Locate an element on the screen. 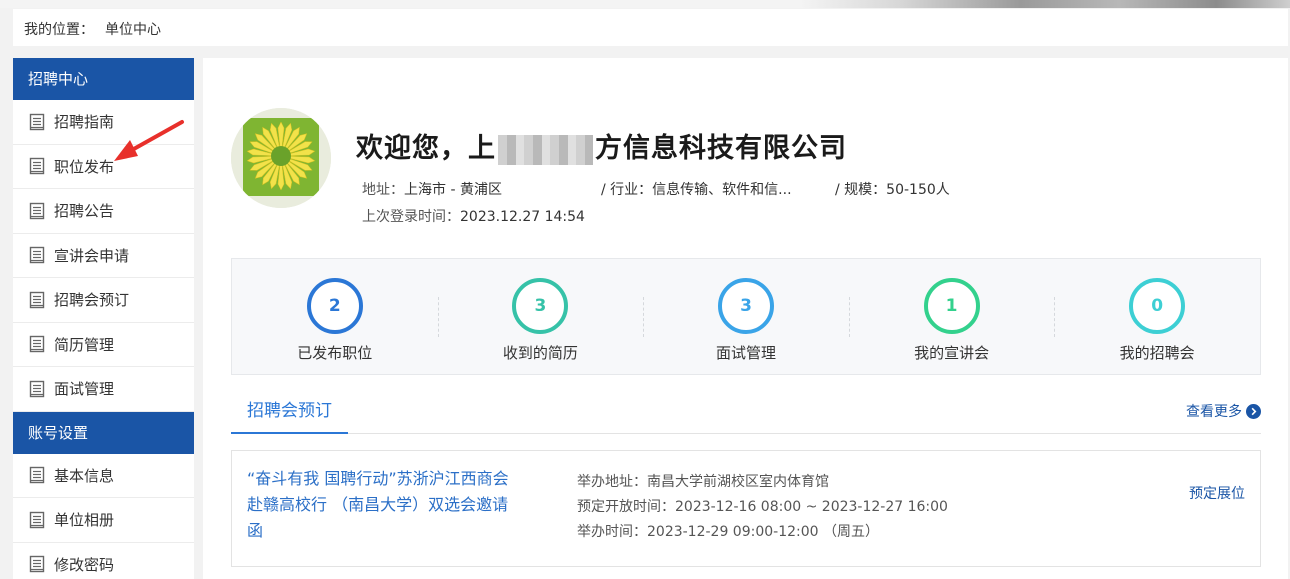  sidebar-item-interview-manage: 面试管理 is located at coordinates (103, 389).